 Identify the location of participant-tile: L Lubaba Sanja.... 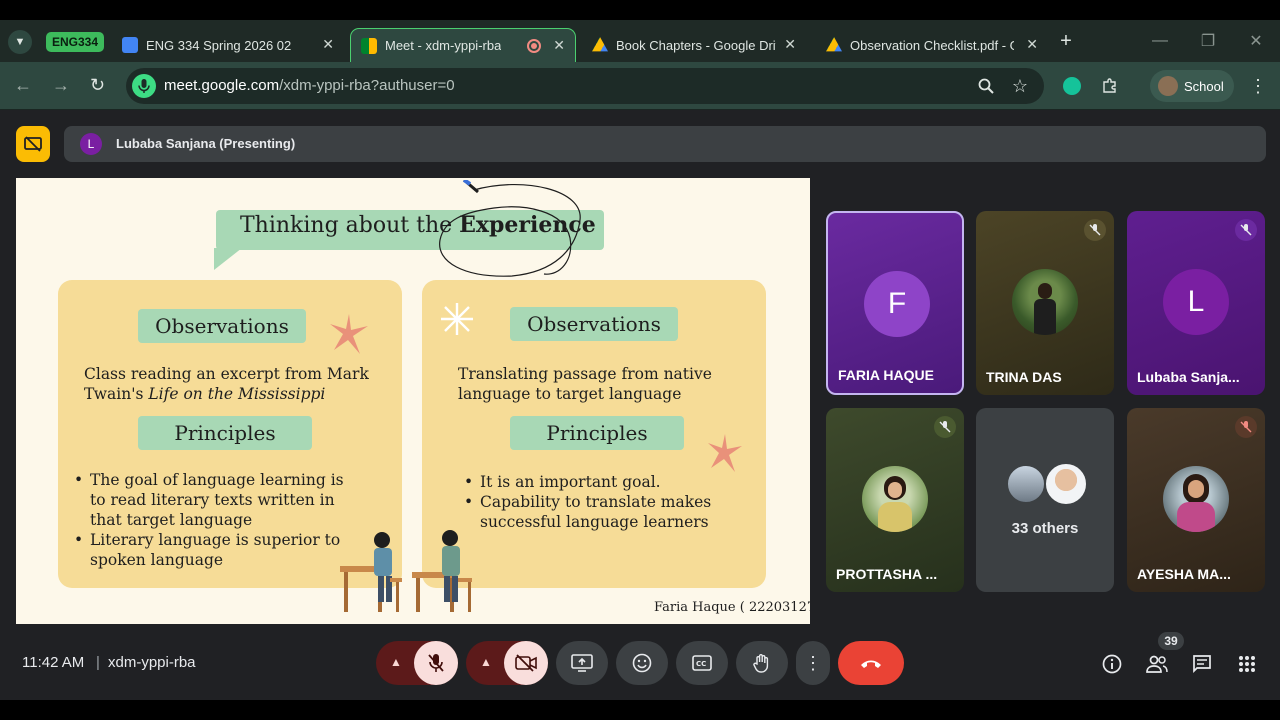
(1196, 303).